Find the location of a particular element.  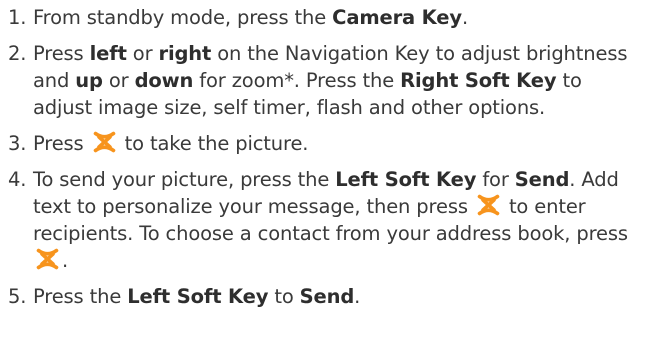

step-text: to is located at coordinates (284, 296).